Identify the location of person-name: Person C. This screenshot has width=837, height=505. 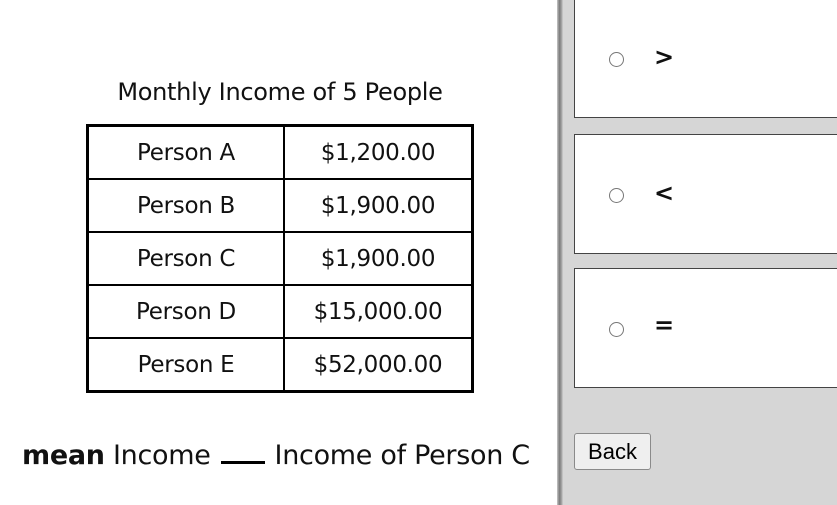
(185, 258).